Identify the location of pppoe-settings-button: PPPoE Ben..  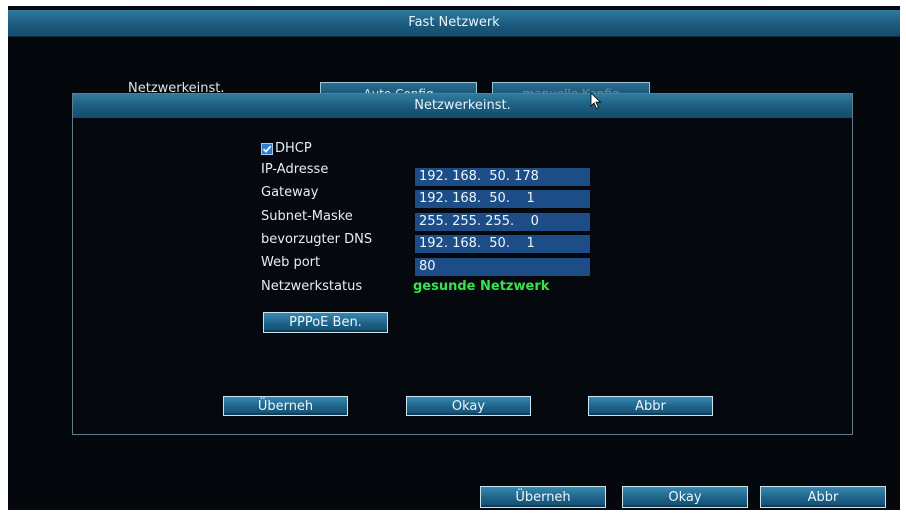
(325, 322).